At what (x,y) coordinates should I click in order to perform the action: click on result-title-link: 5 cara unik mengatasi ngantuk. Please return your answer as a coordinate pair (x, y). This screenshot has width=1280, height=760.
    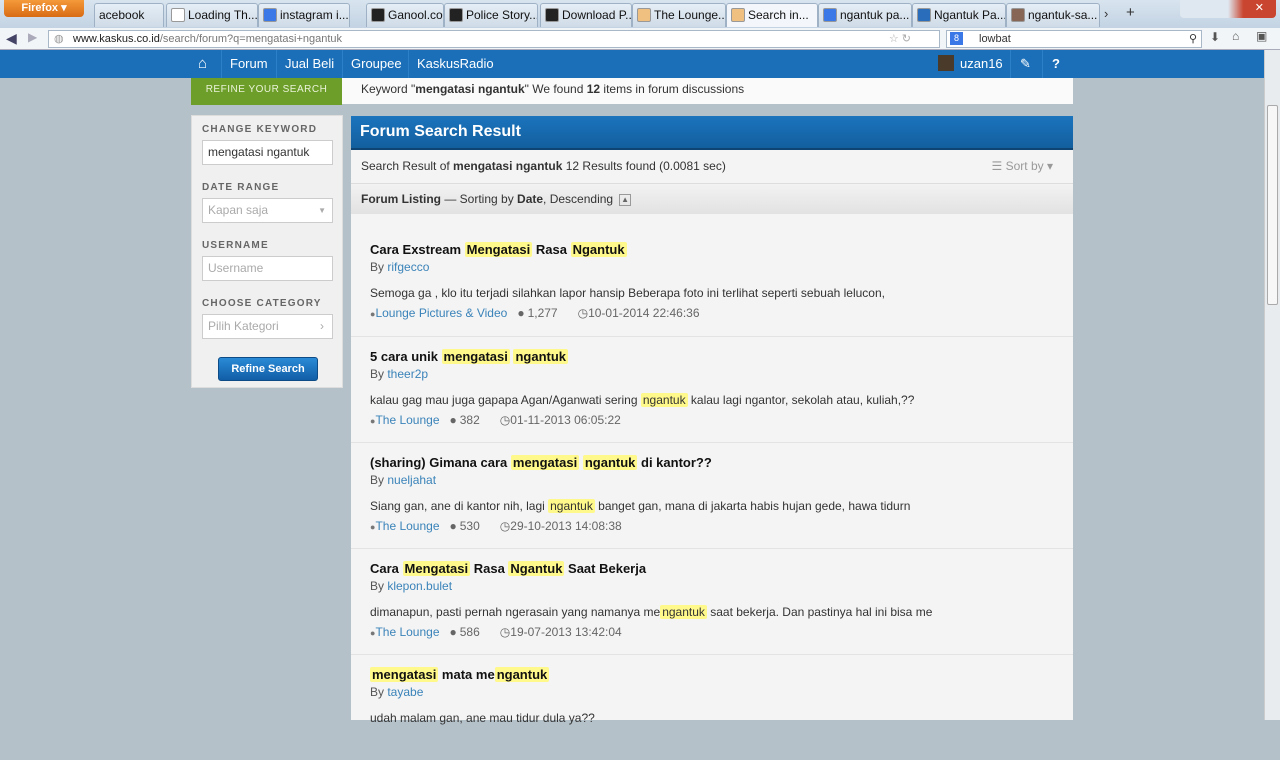
    Looking at the image, I should click on (721, 357).